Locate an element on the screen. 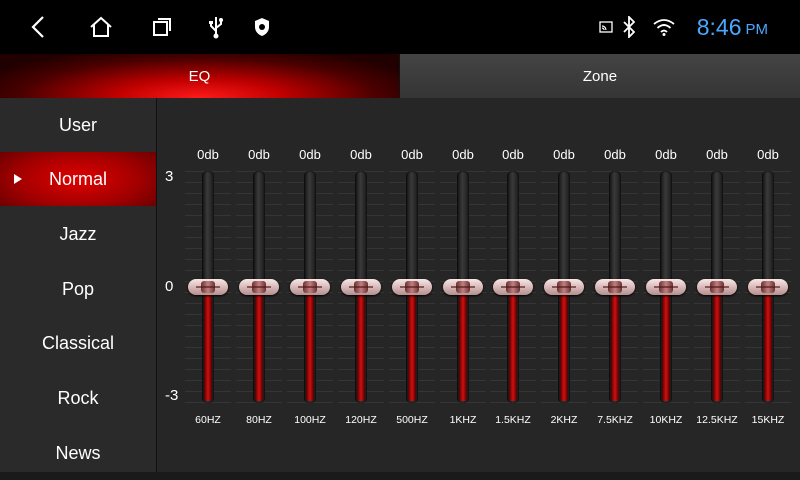  preset-classical: Classical is located at coordinates (78, 343).